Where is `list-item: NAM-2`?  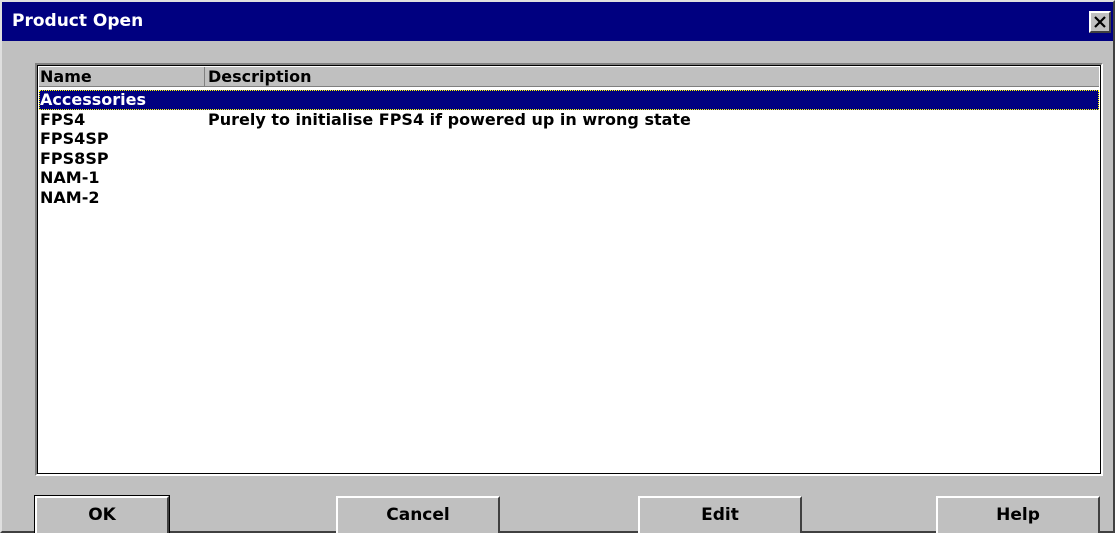
list-item: NAM-2 is located at coordinates (569, 198).